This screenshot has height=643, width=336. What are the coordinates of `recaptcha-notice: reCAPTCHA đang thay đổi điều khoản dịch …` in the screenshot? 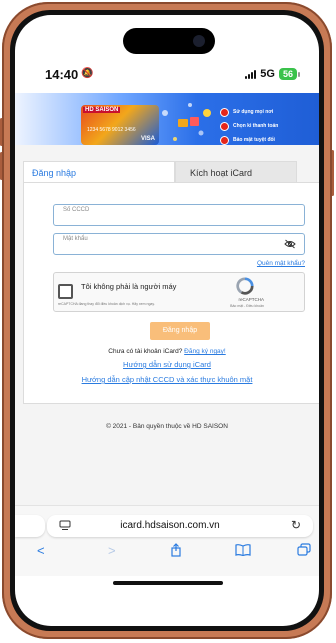 It's located at (118, 304).